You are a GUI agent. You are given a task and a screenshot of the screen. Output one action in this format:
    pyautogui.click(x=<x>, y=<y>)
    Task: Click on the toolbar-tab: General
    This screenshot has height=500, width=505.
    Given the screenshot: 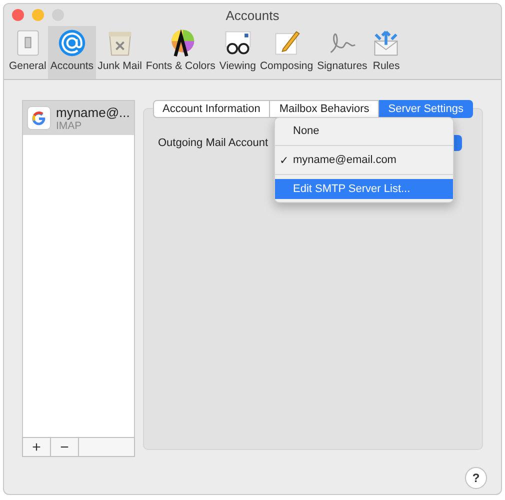 What is the action you would take?
    pyautogui.click(x=27, y=52)
    